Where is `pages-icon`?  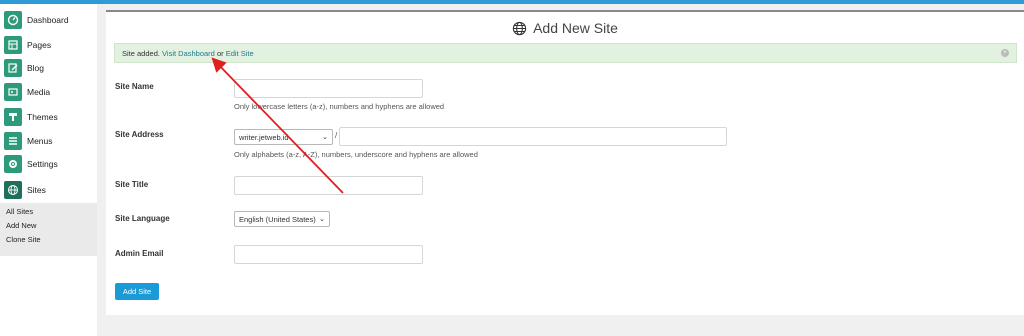
pages-icon is located at coordinates (13, 45).